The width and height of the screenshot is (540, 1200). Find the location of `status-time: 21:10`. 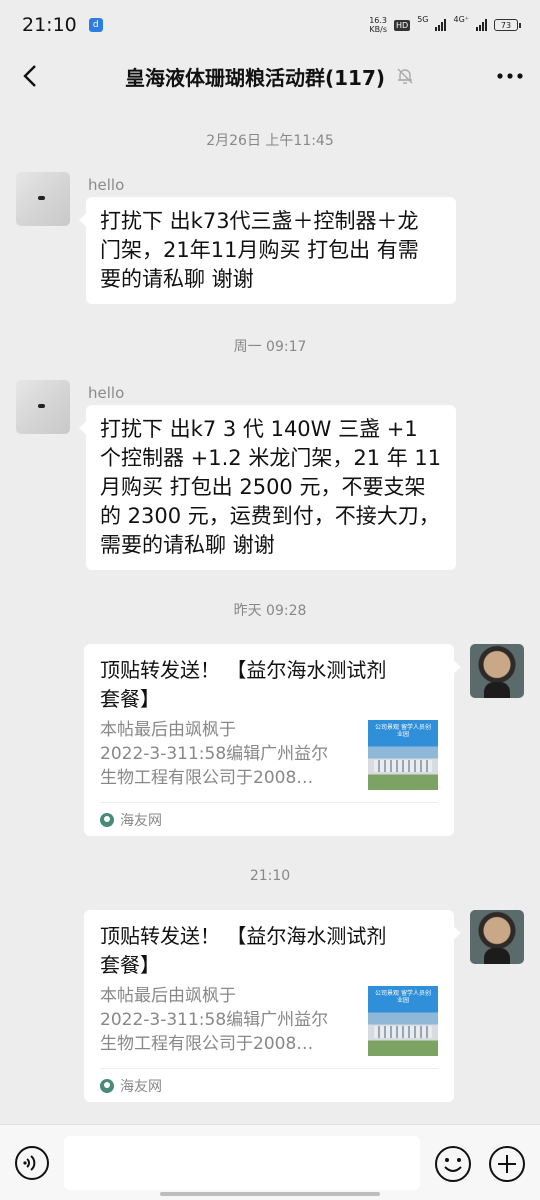

status-time: 21:10 is located at coordinates (49, 25).